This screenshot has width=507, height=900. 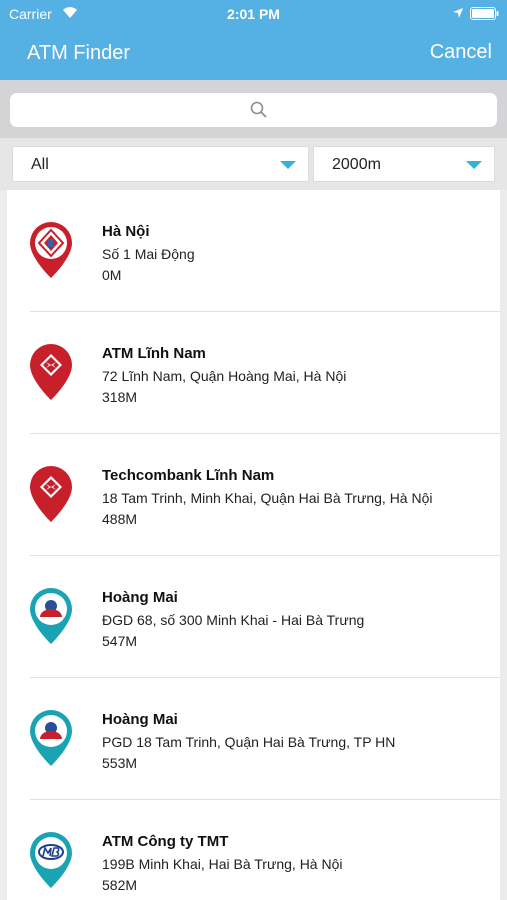 What do you see at coordinates (40, 164) in the screenshot?
I see `bank-type-value: All` at bounding box center [40, 164].